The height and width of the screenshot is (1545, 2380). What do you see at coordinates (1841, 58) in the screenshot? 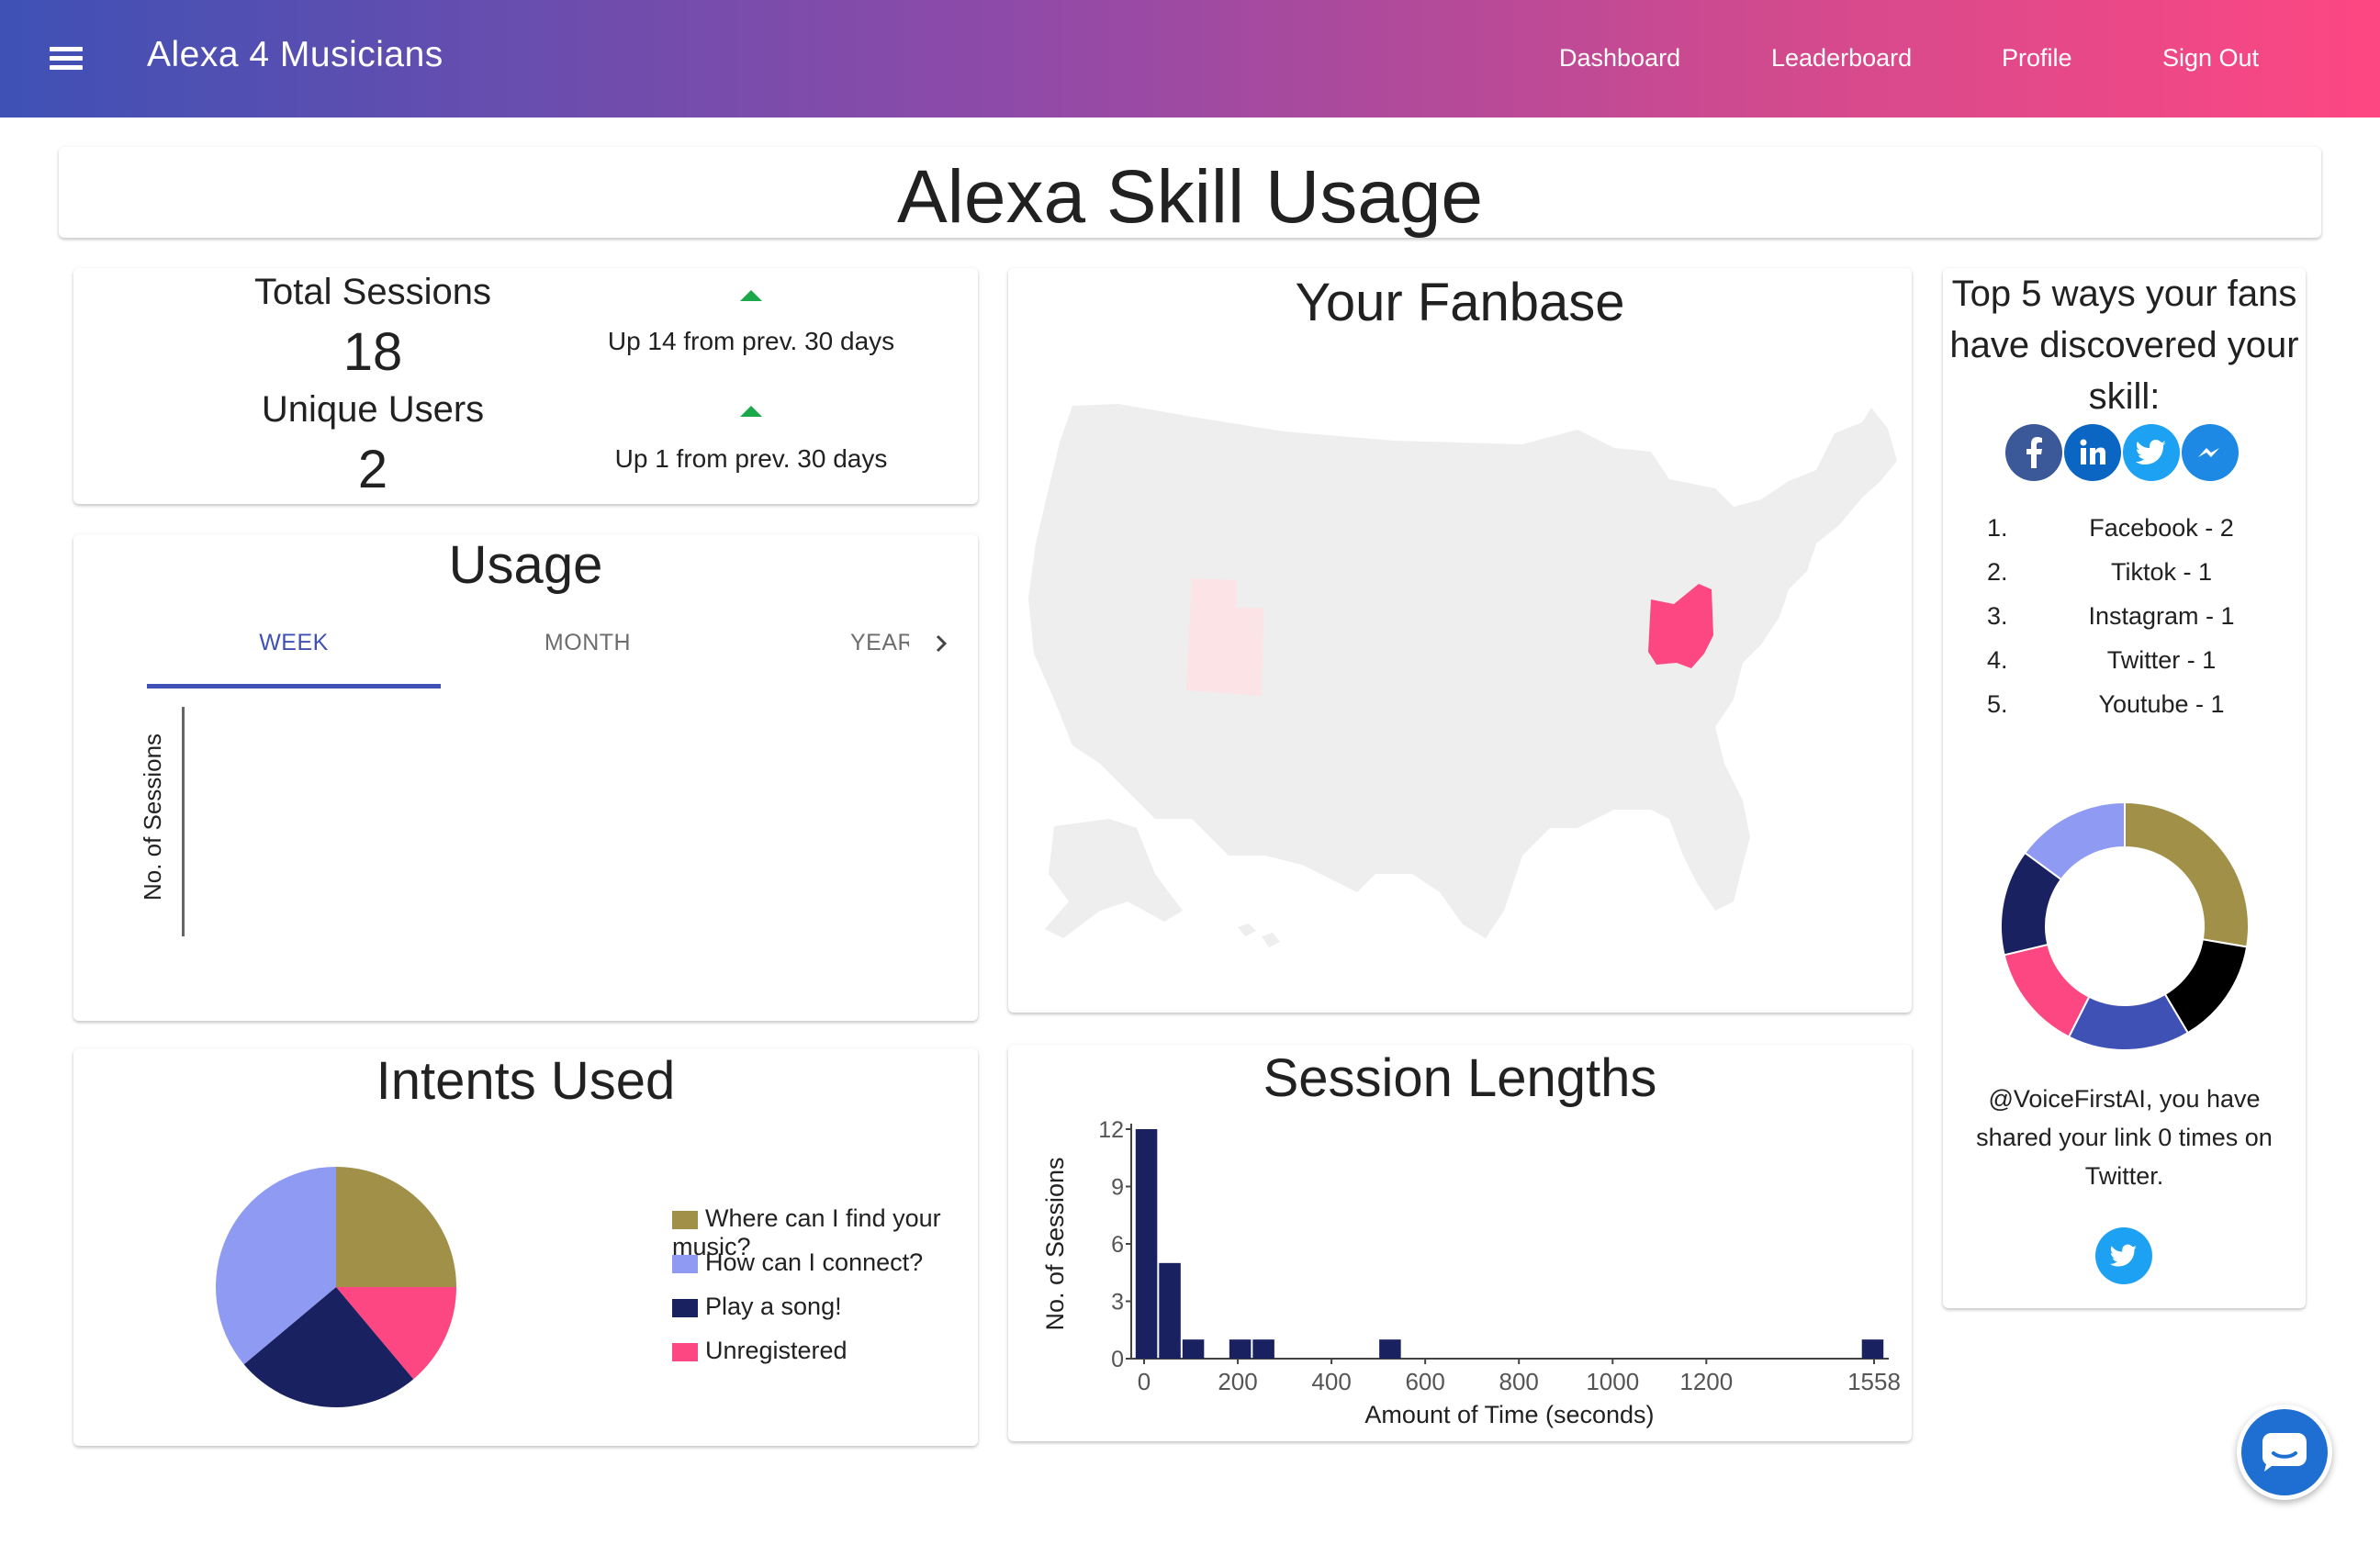
I see `nav-leaderboard: Leaderboard` at bounding box center [1841, 58].